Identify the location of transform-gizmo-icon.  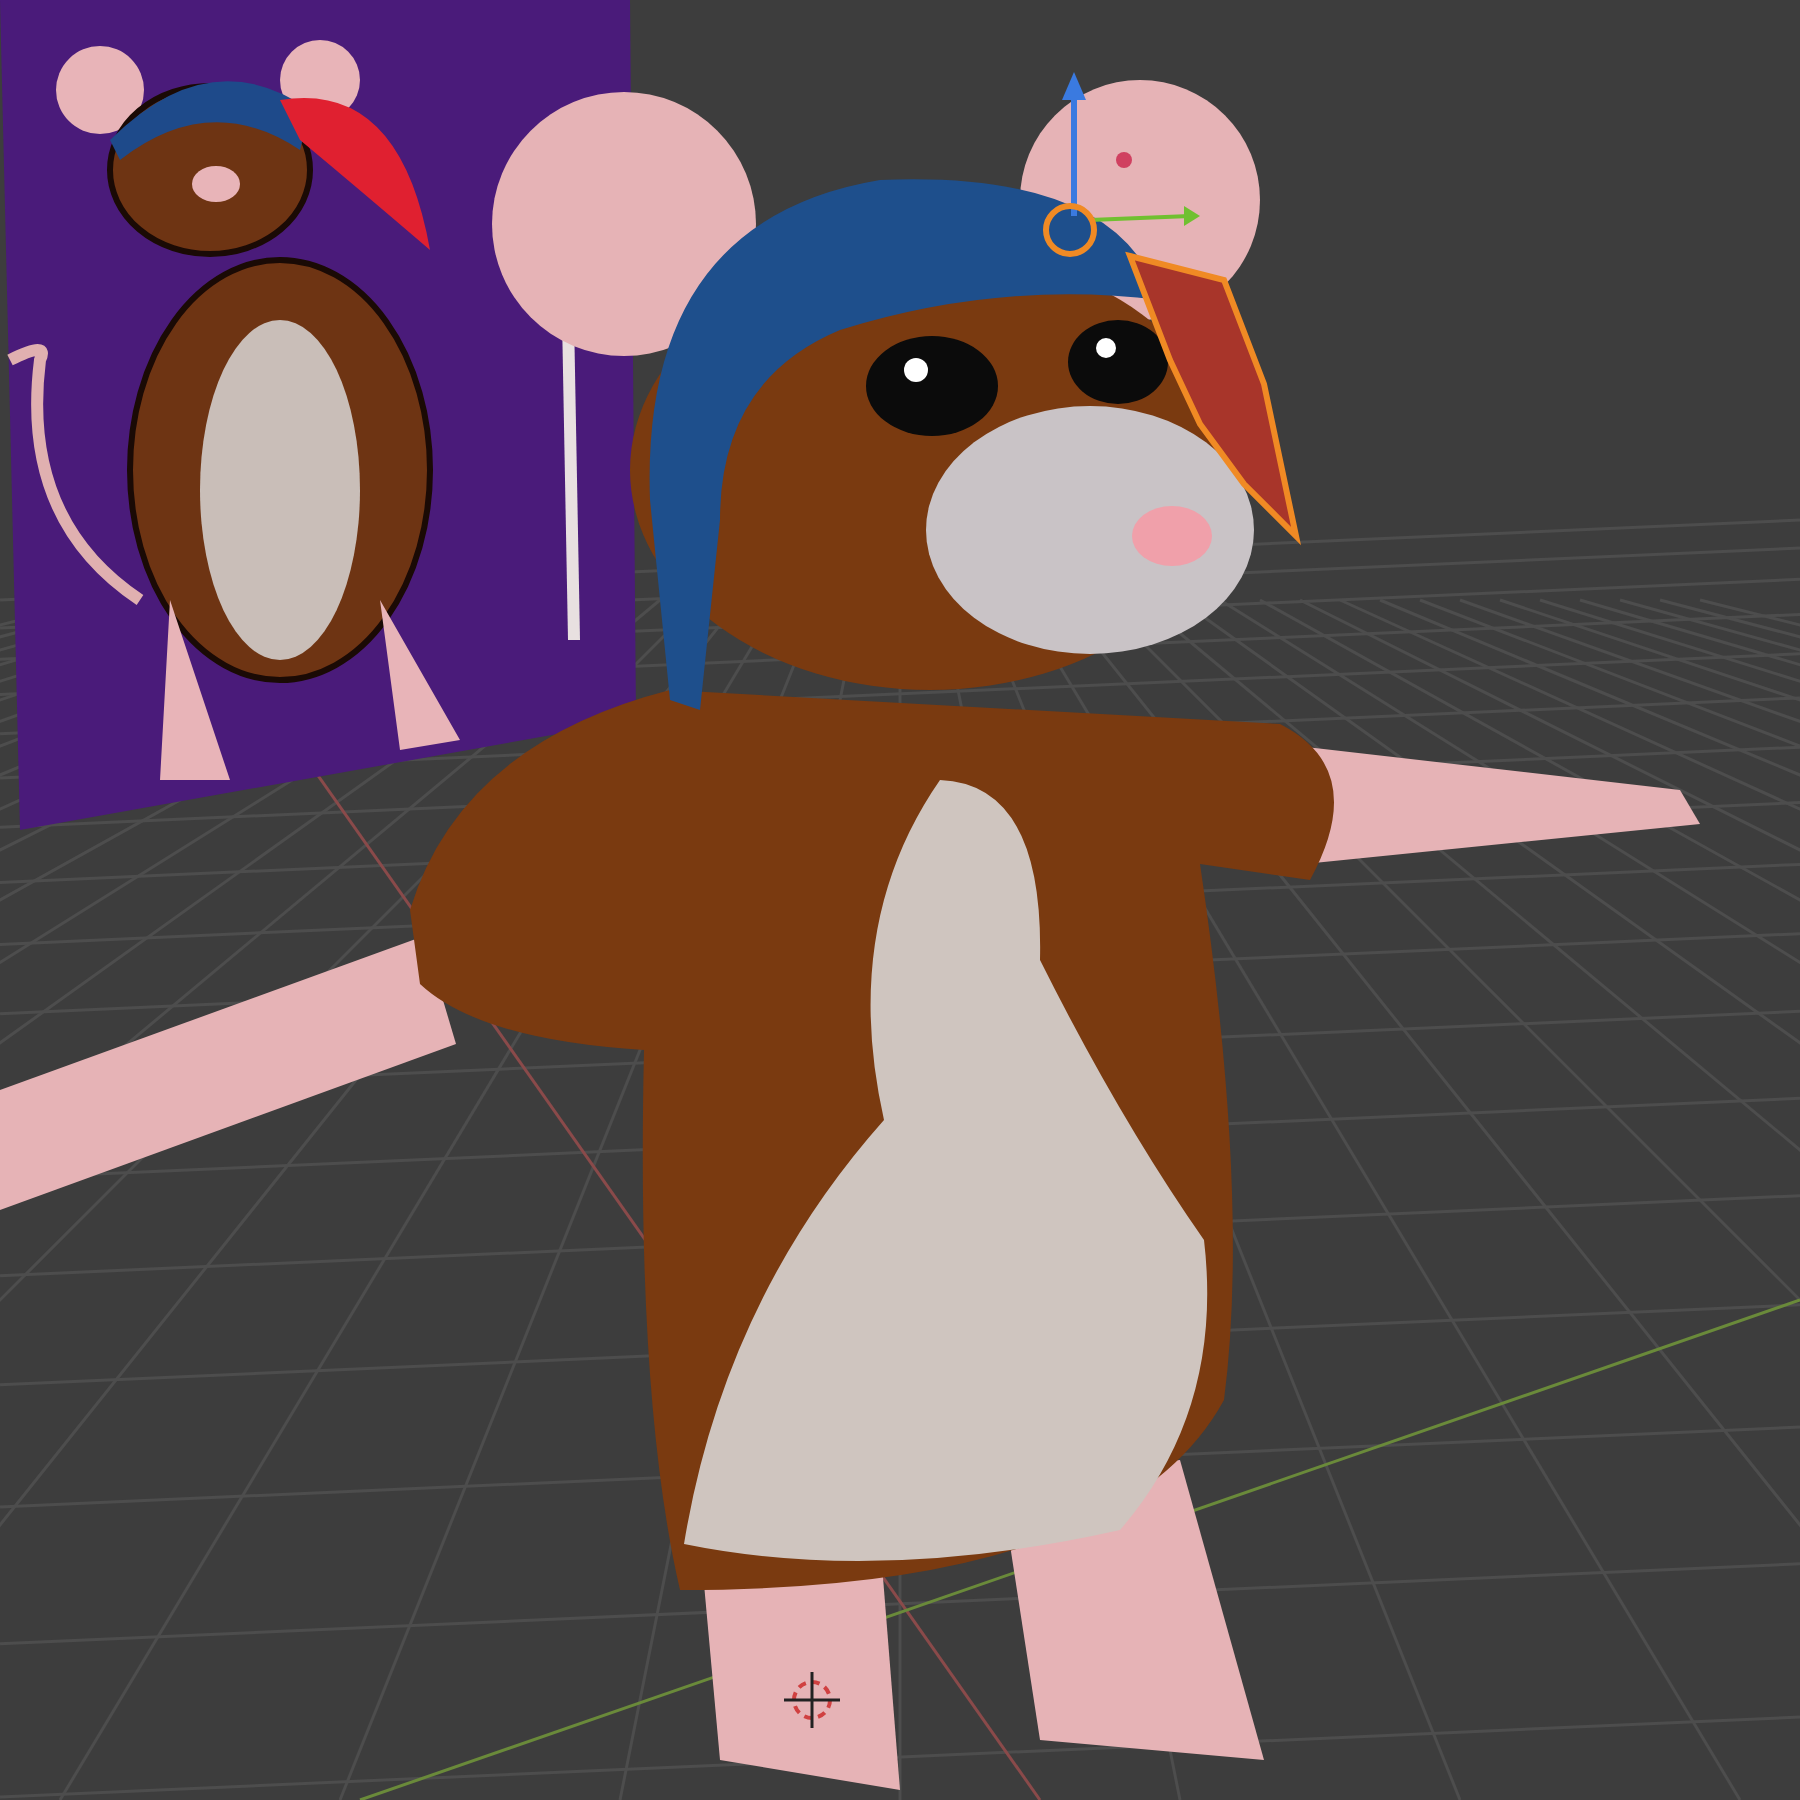
(1121, 164).